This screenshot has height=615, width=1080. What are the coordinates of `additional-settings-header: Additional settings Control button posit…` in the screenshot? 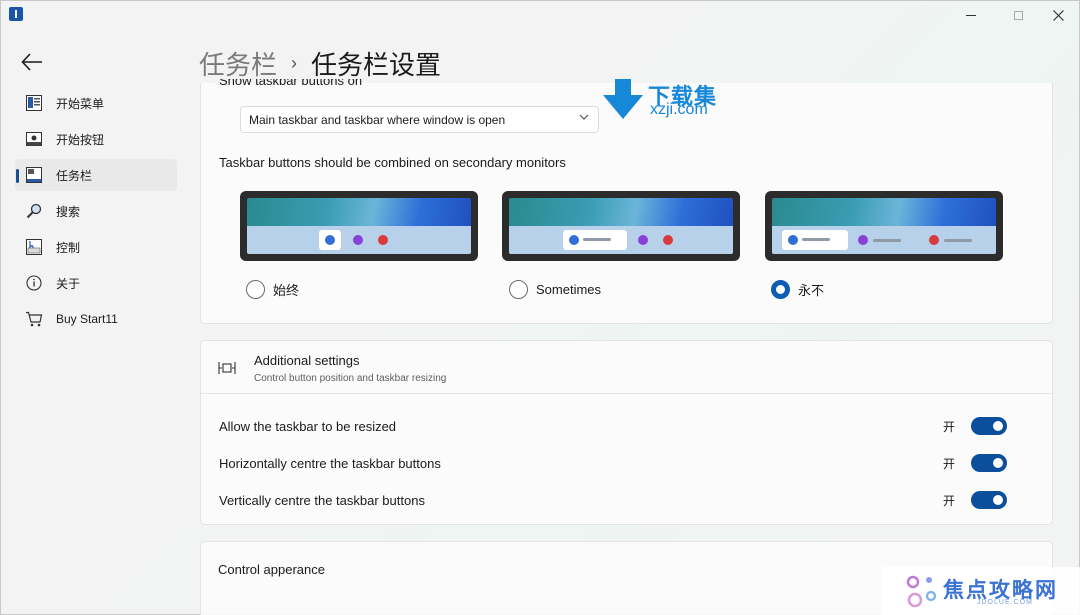 It's located at (626, 367).